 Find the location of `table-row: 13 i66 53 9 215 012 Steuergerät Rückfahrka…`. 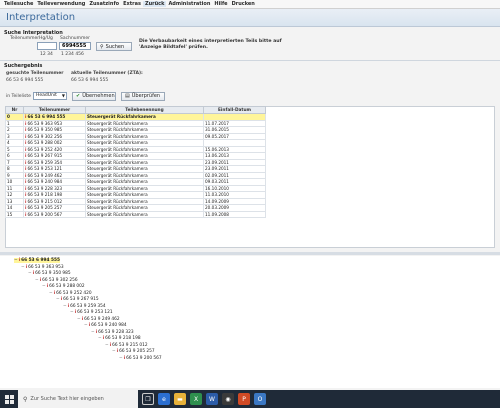

table-row: 13 i66 53 9 215 012 Steuergerät Rückfahrka… is located at coordinates (135, 201).